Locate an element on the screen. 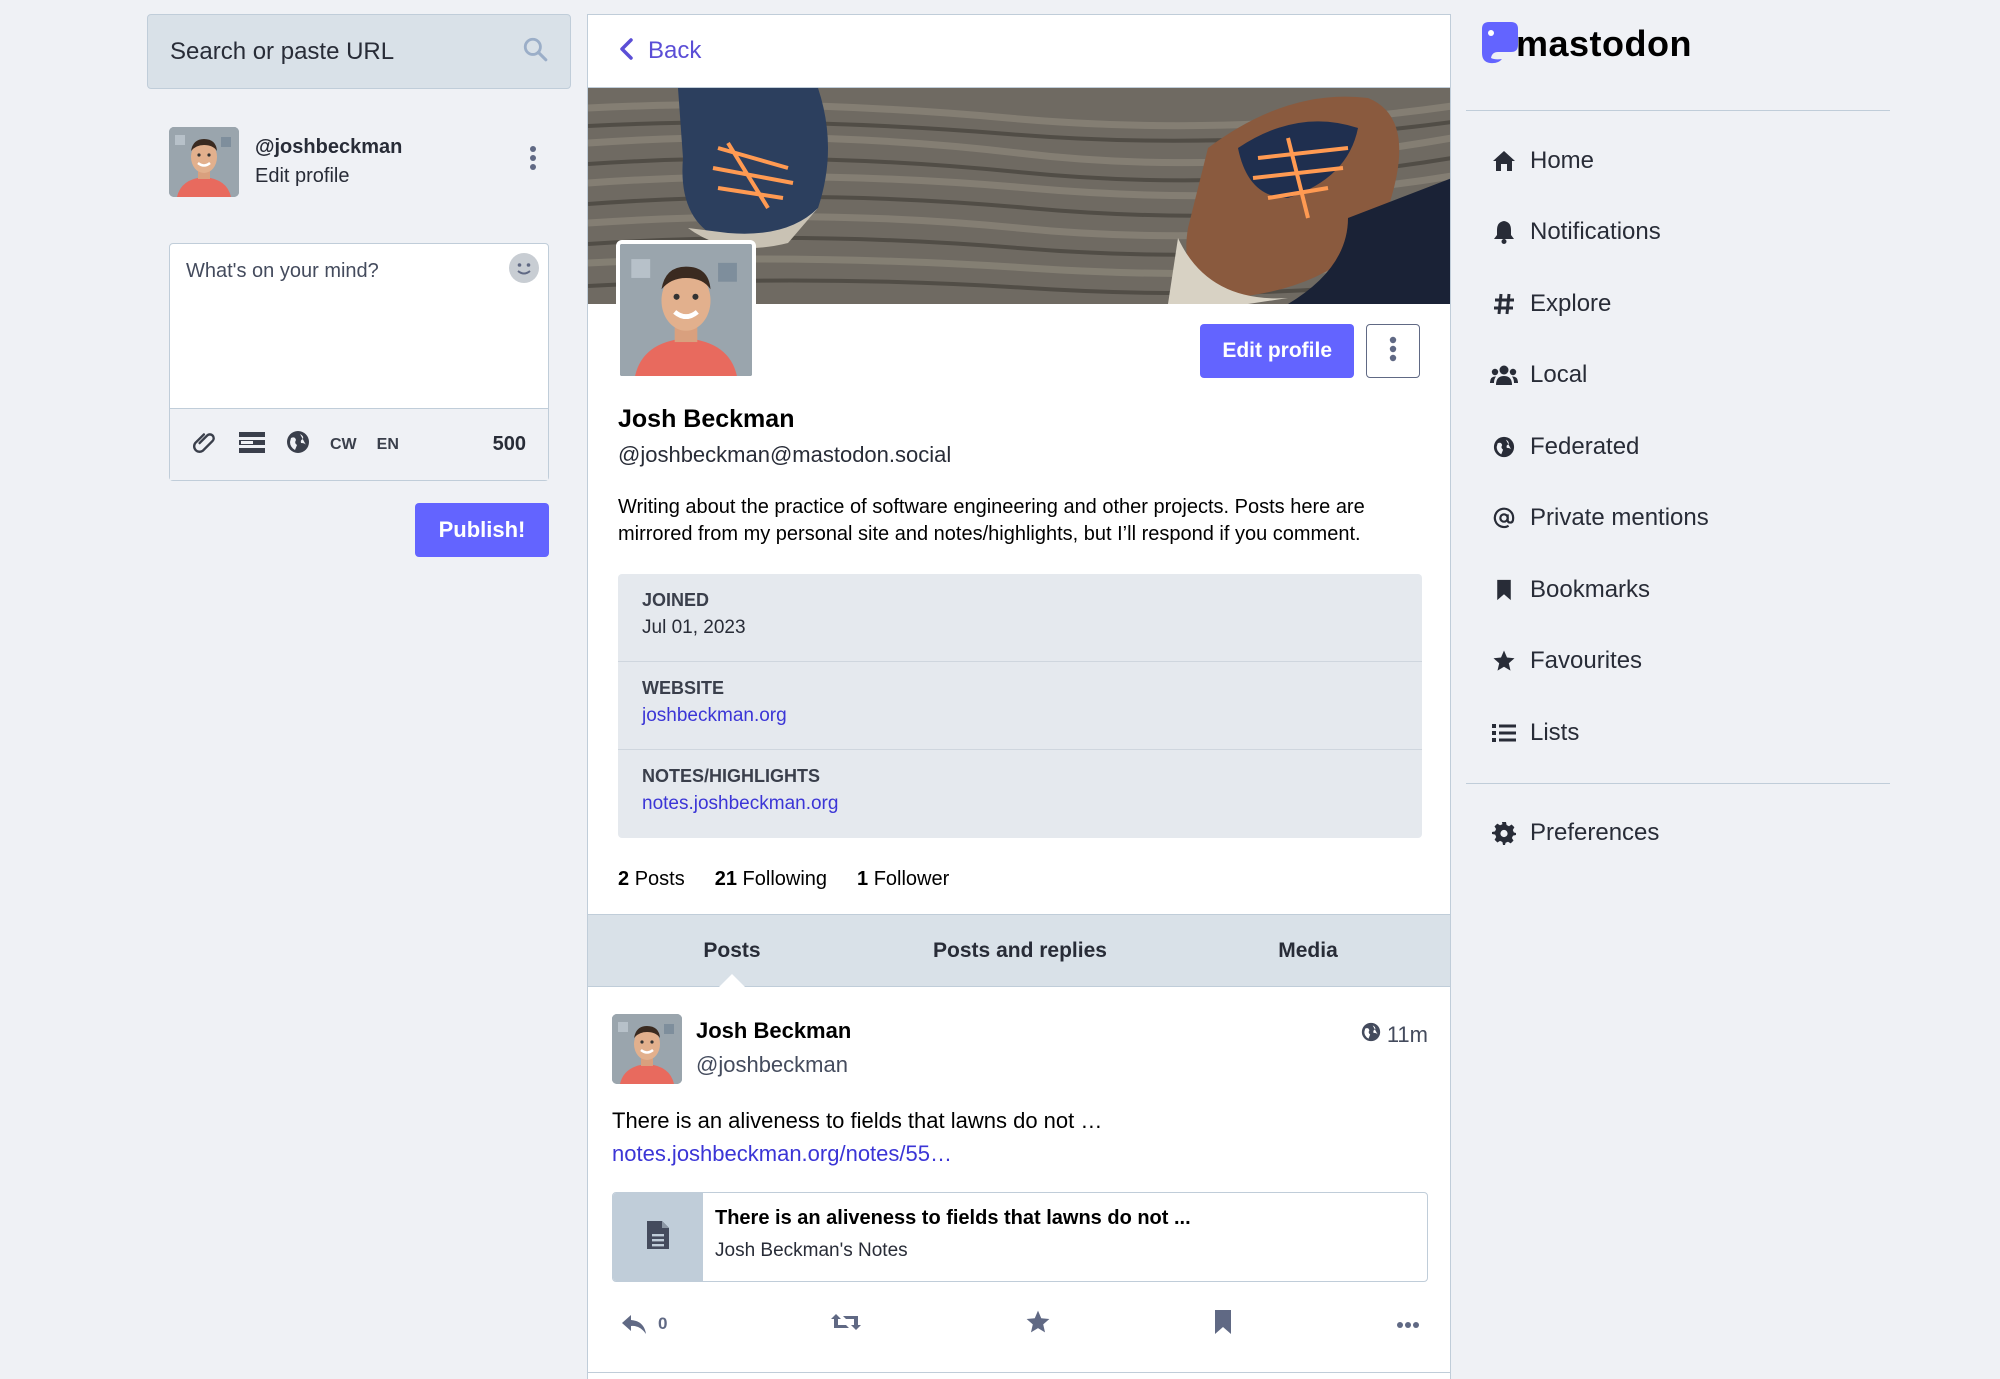 This screenshot has height=1379, width=2000. nav-item-lists: Lists is located at coordinates (1678, 733).